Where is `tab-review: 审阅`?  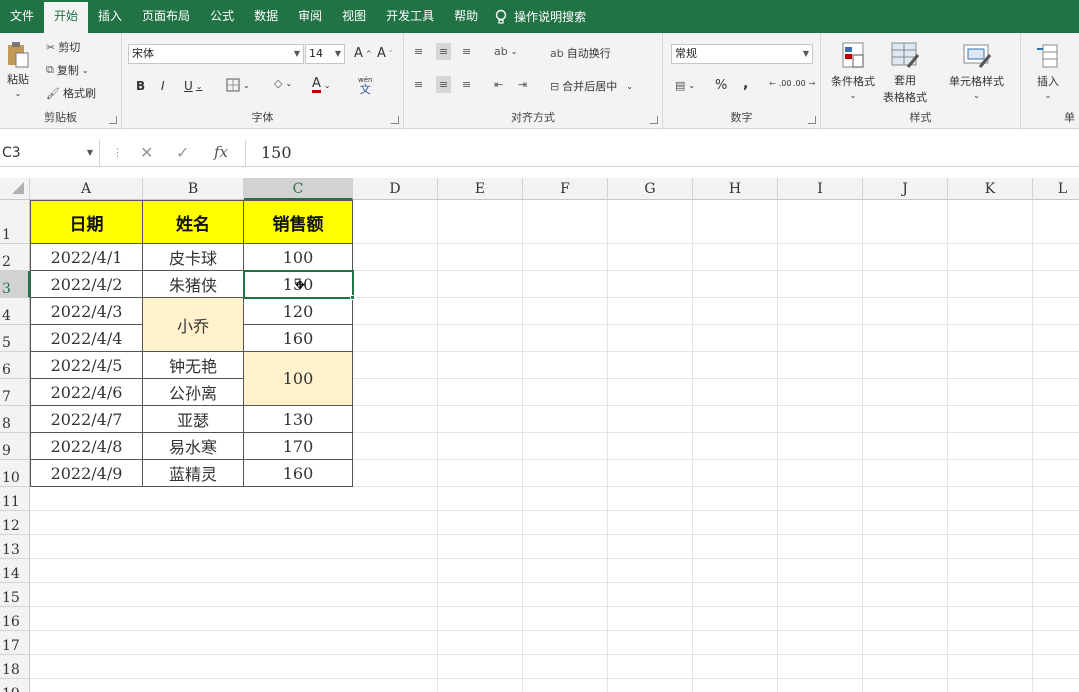
tab-review: 审阅 is located at coordinates (310, 16).